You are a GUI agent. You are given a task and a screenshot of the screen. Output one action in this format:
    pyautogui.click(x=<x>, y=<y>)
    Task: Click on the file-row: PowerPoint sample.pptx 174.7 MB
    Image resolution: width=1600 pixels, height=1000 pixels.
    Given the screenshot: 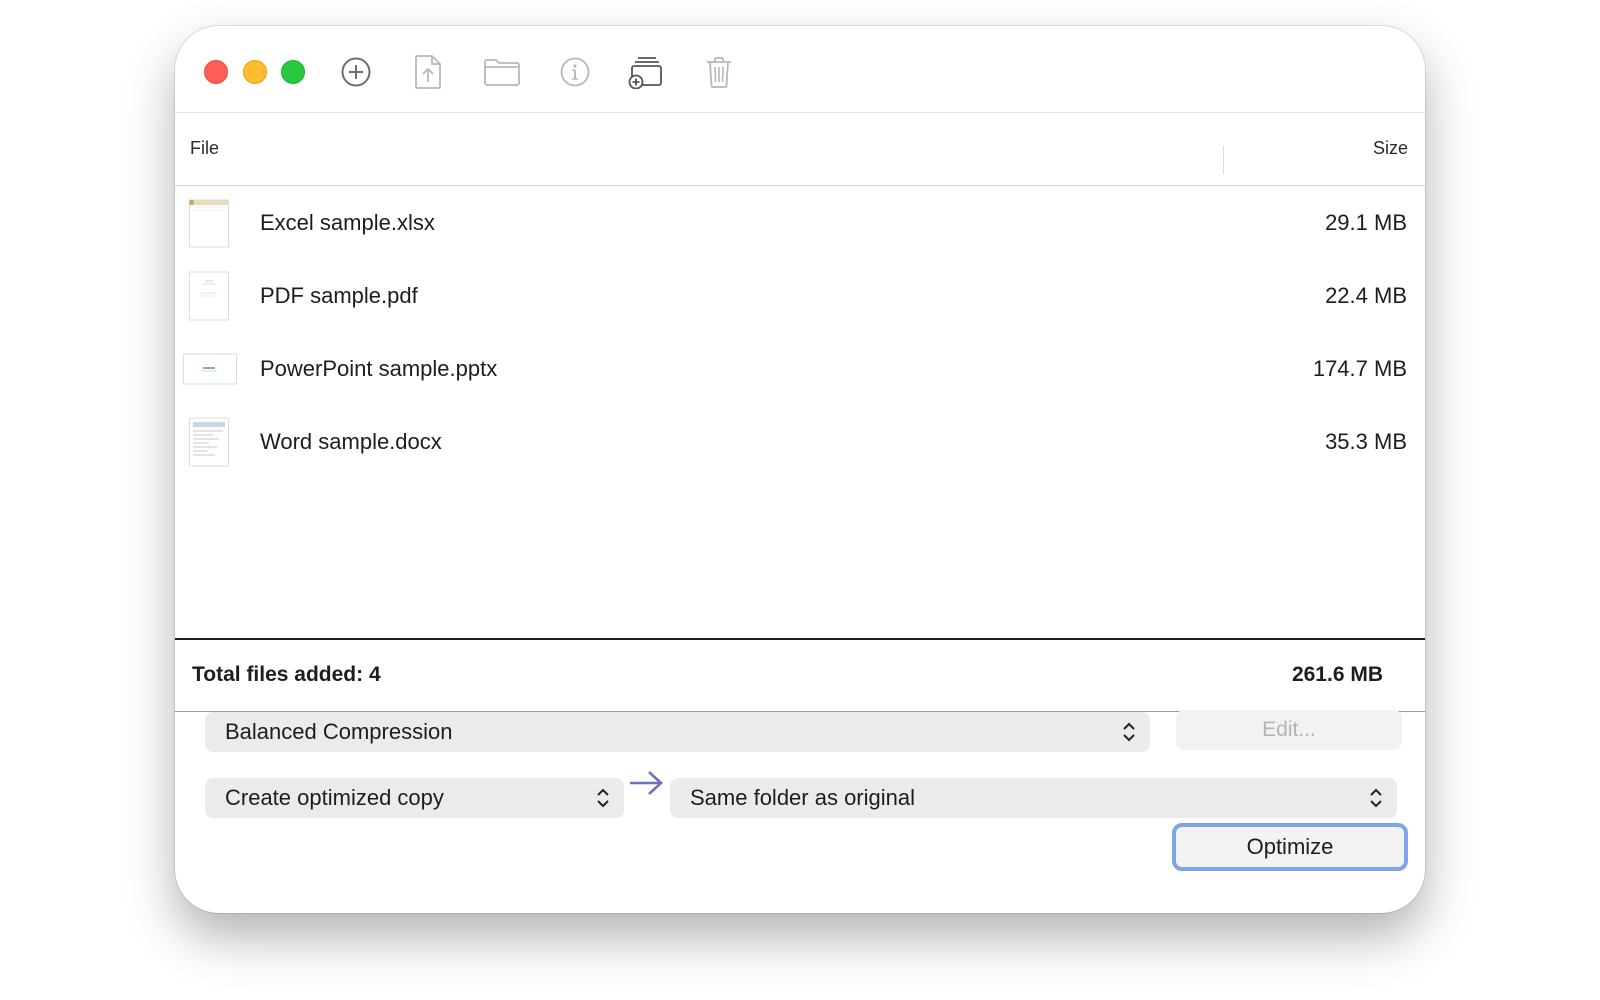 What is the action you would take?
    pyautogui.click(x=800, y=368)
    